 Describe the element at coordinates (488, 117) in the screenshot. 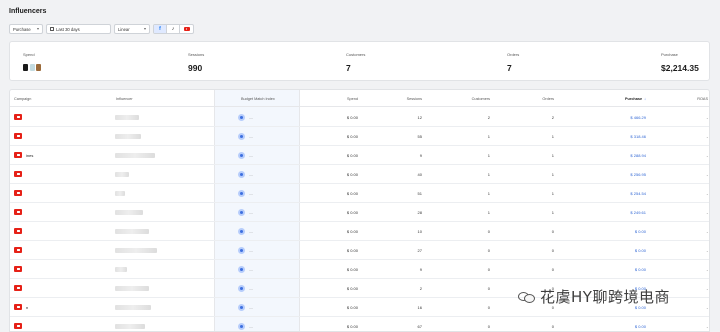

I see `customers-cell: 2` at that location.